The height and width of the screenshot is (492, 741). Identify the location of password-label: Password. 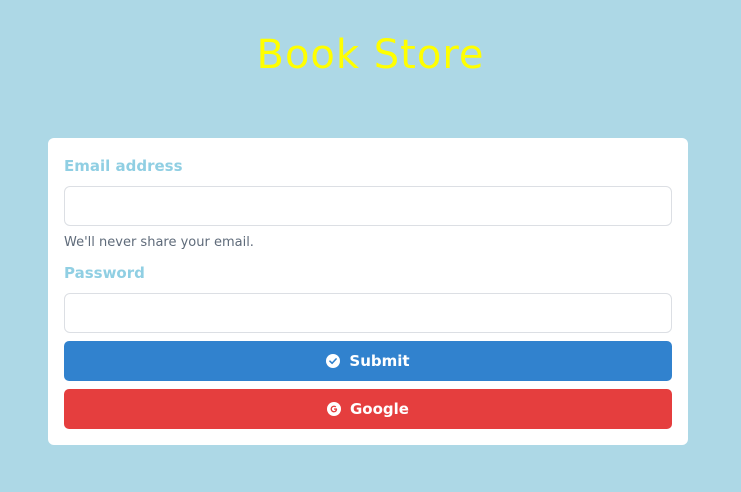
(104, 273).